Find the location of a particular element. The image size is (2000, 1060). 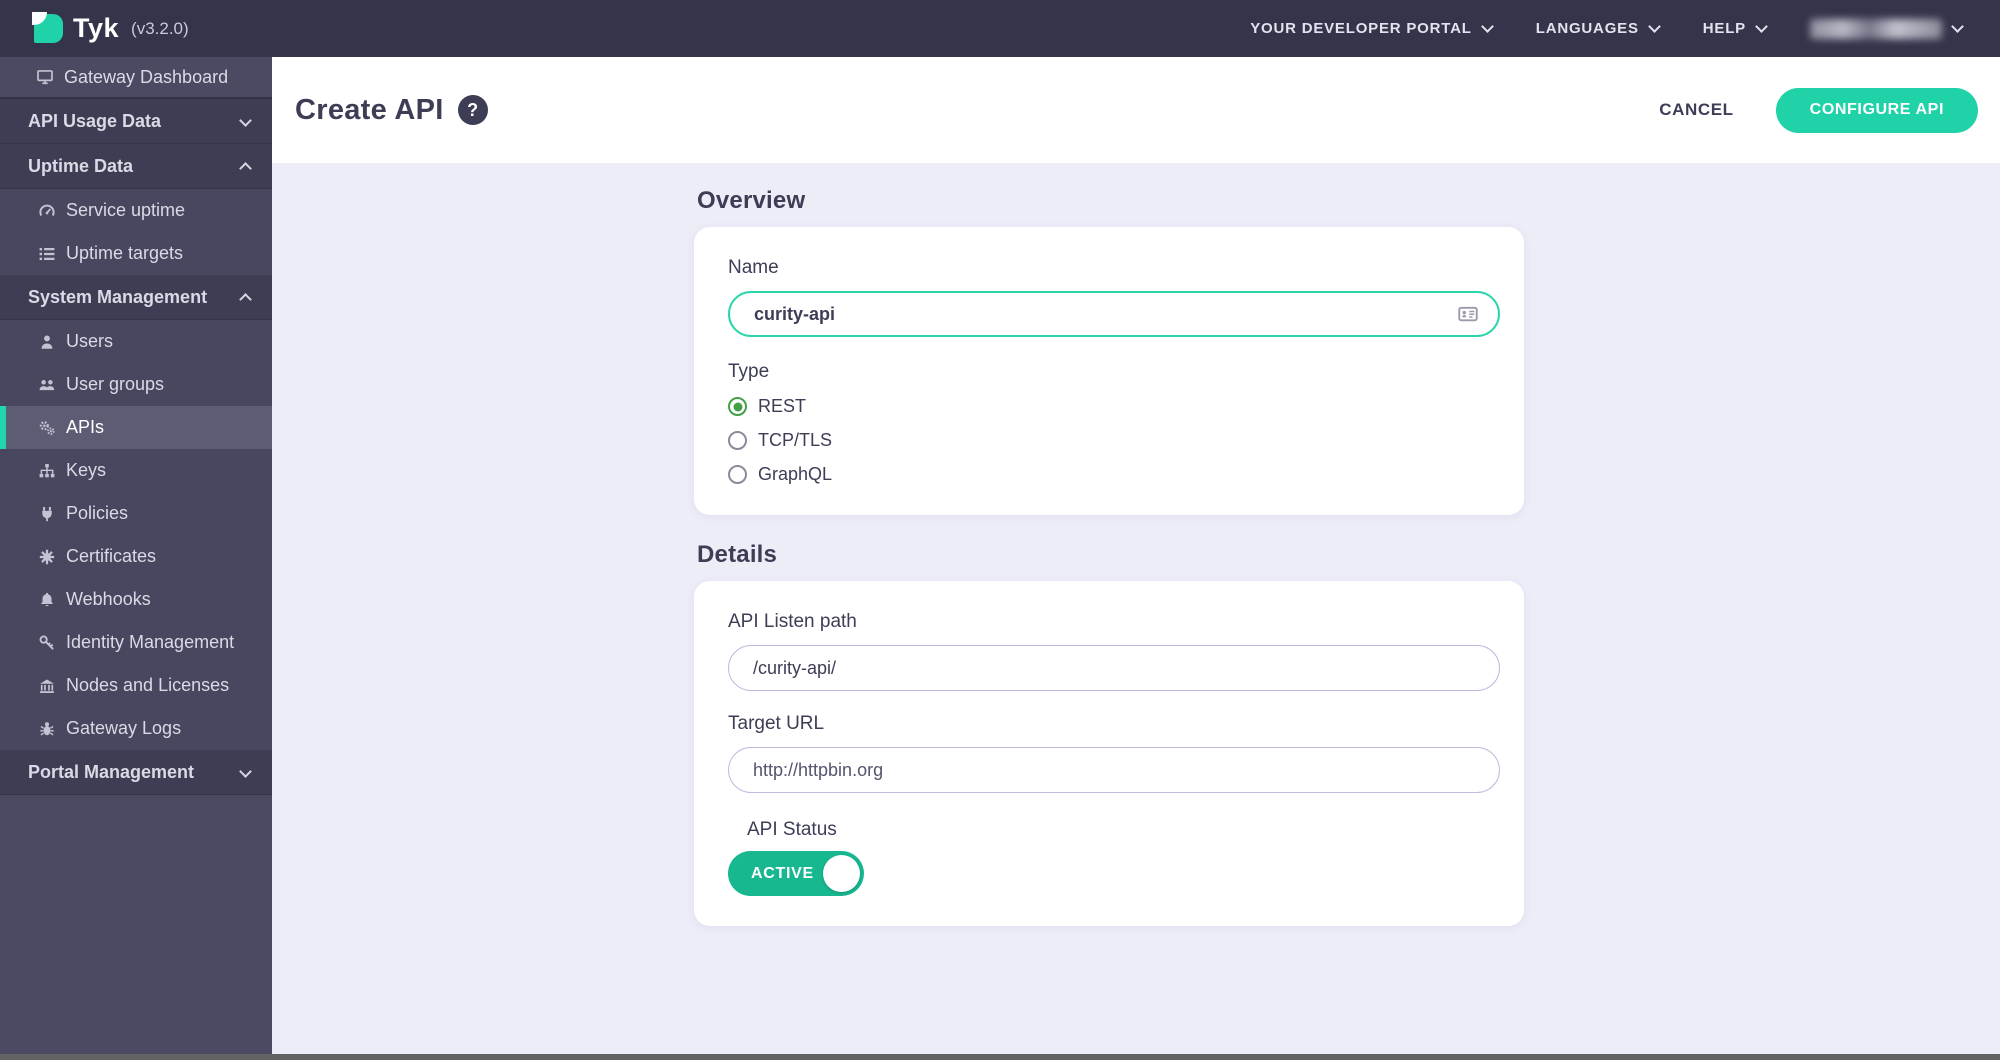

sidebar-section-api-usage-data: API Usage Data is located at coordinates (136, 121).